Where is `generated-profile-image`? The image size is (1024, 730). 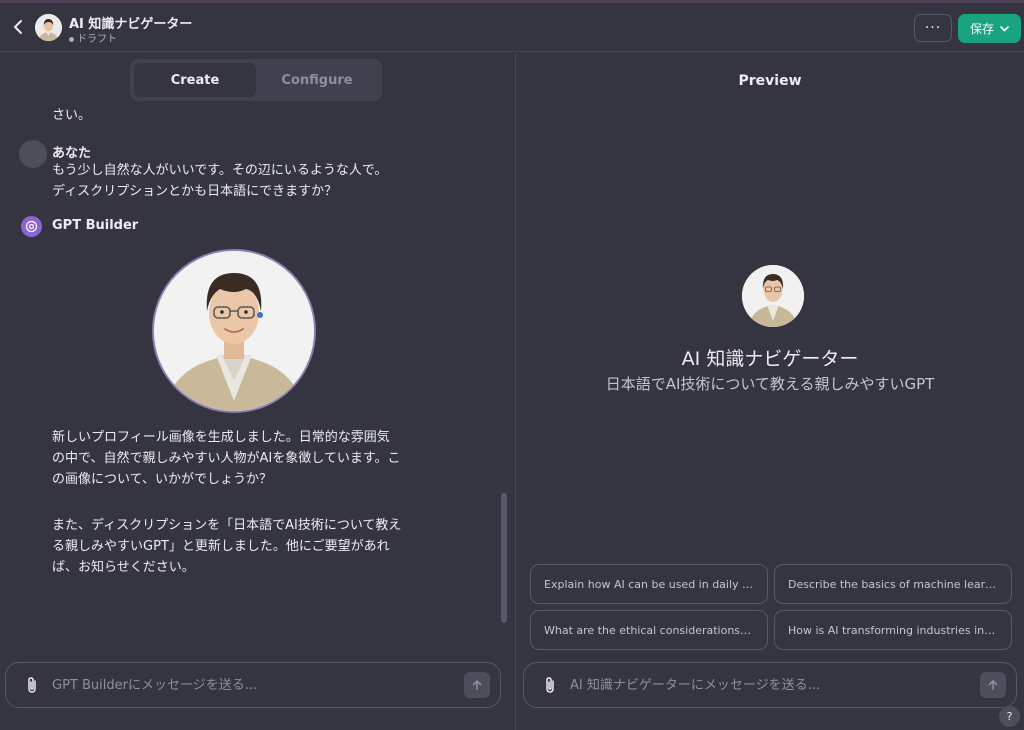 generated-profile-image is located at coordinates (234, 331).